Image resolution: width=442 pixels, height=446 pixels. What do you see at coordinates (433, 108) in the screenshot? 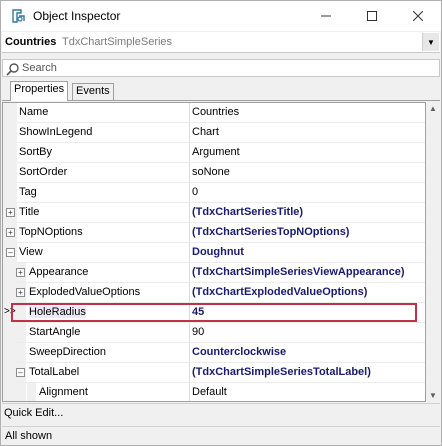
I see `scroll-up-icon: ▲` at bounding box center [433, 108].